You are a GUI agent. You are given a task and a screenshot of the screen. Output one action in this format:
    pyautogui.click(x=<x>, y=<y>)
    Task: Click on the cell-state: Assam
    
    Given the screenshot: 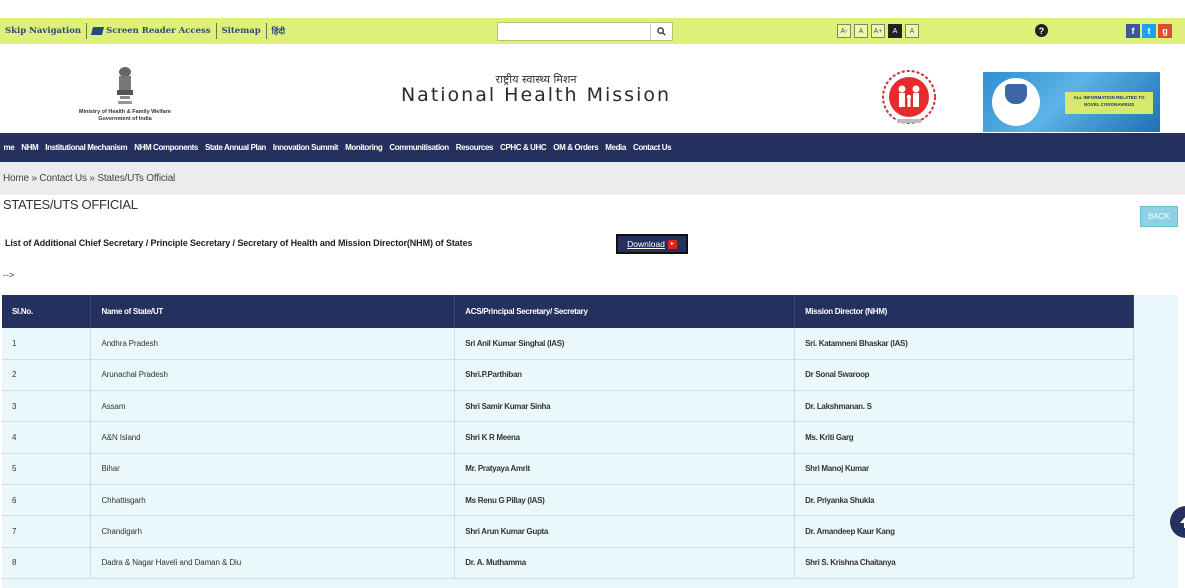 What is the action you would take?
    pyautogui.click(x=273, y=406)
    